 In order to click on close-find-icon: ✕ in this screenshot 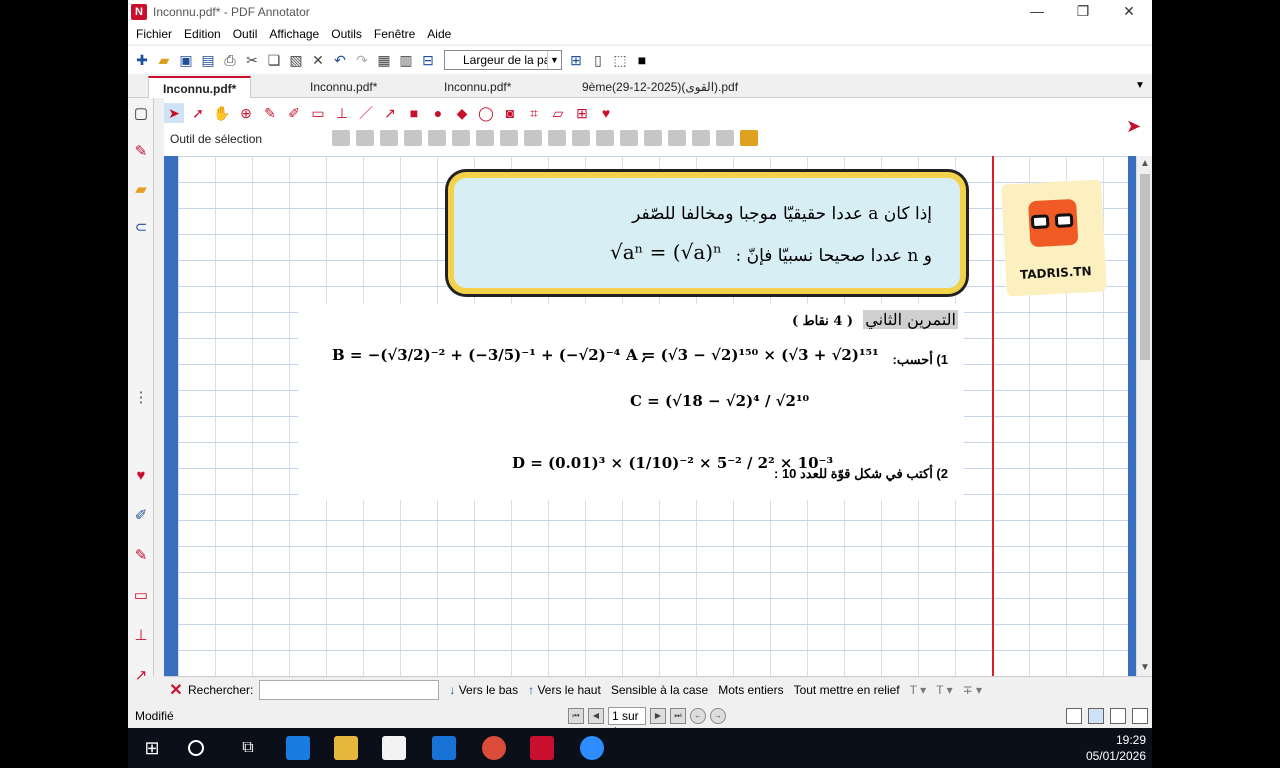, I will do `click(176, 690)`.